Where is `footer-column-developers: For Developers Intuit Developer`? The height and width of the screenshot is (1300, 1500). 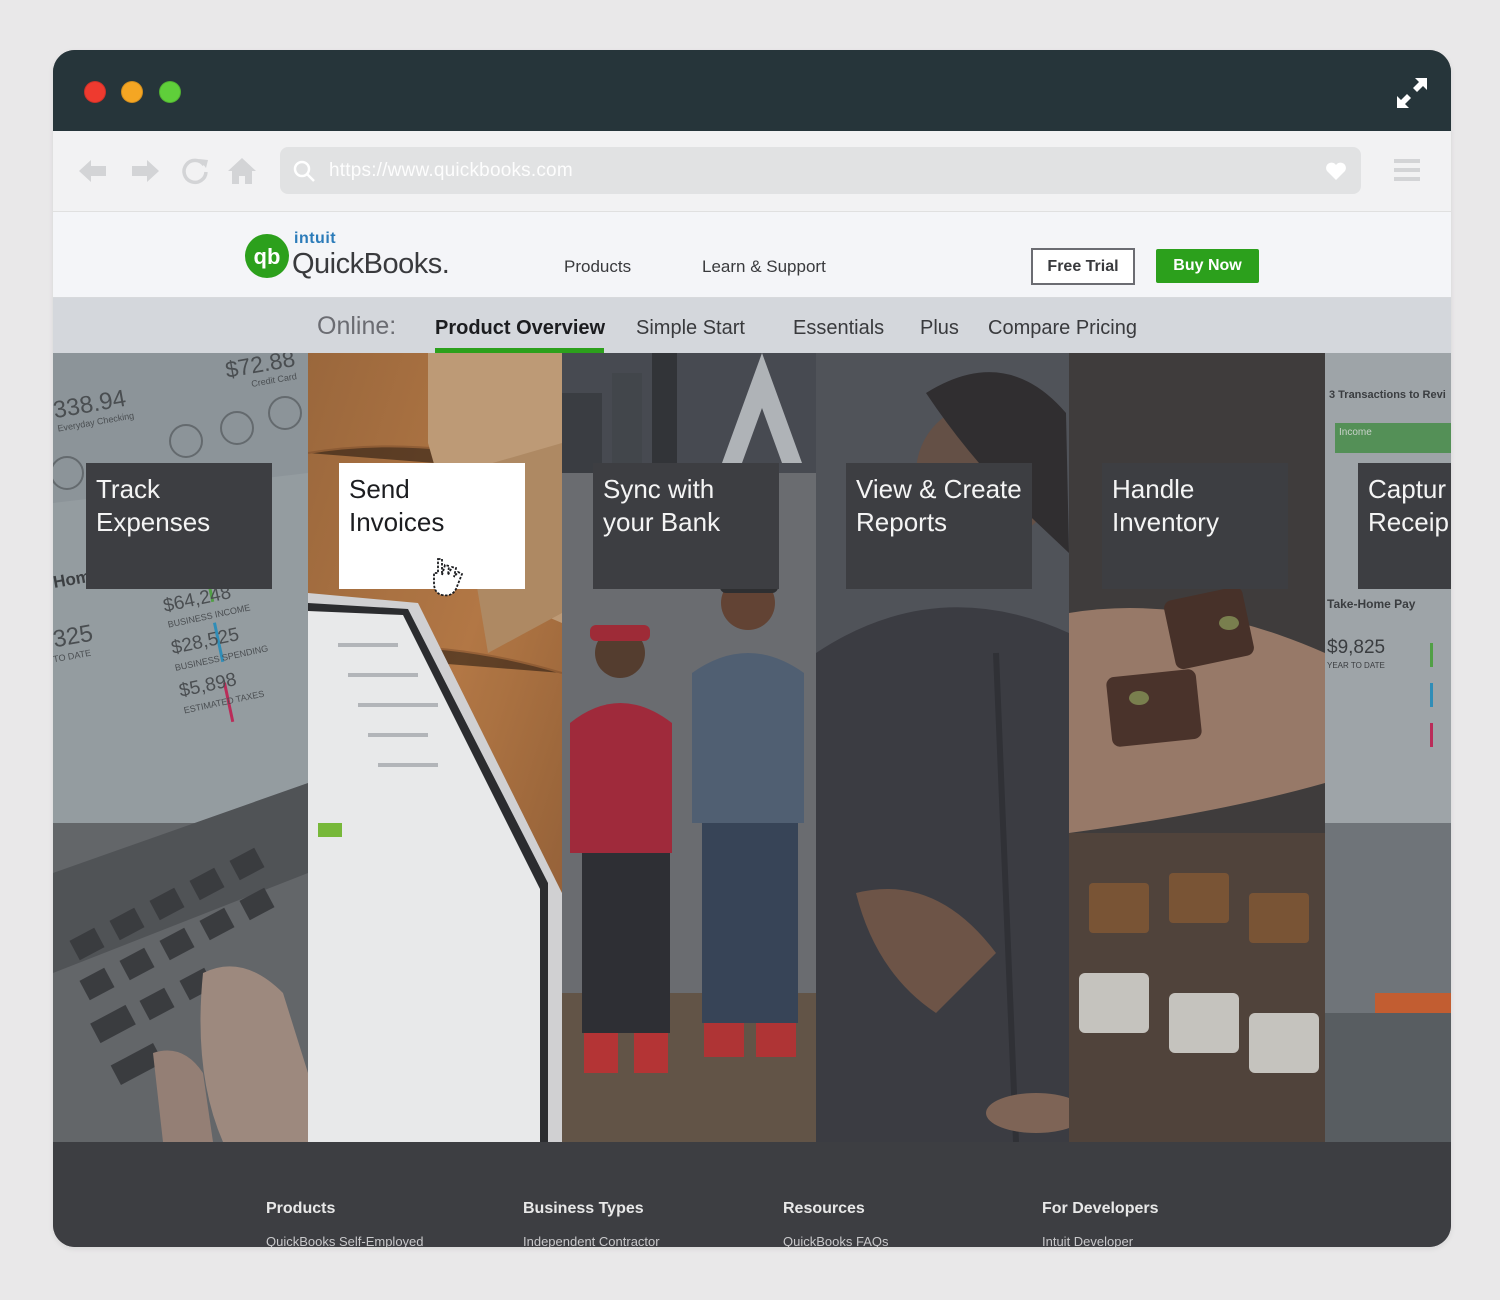 footer-column-developers: For Developers Intuit Developer is located at coordinates (1100, 1223).